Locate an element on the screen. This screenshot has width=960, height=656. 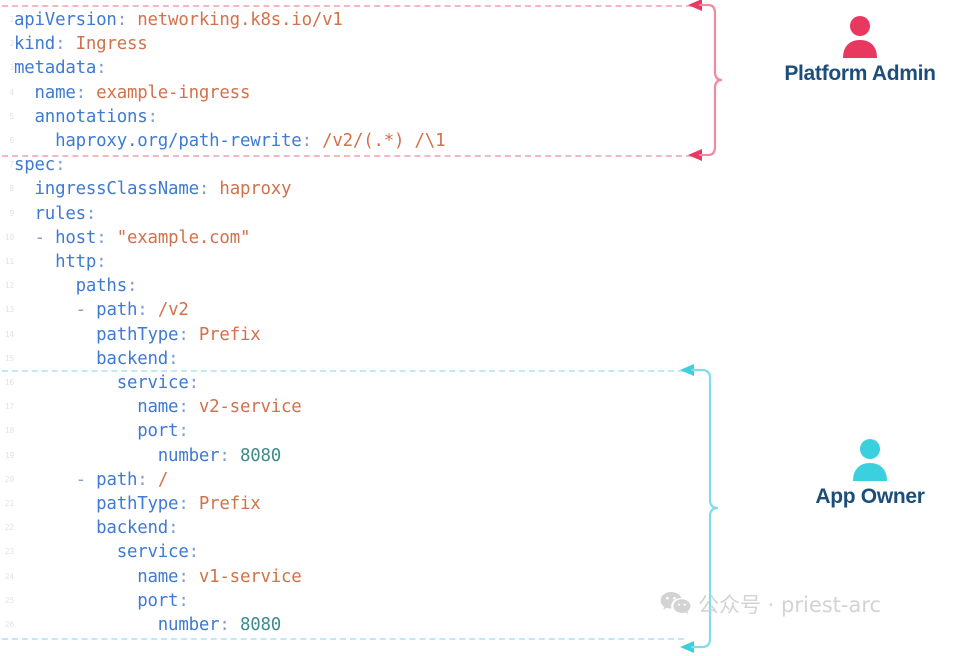
persona-app-owner: App Owner is located at coordinates (865, 473).